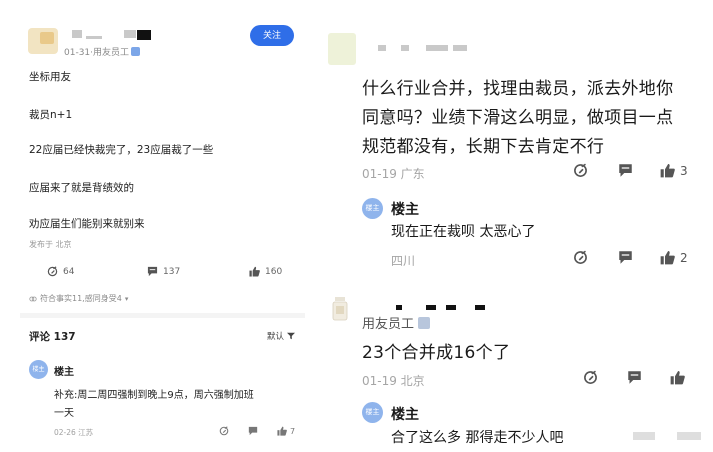  I want to click on comment-text-line: 什么行业合并，找理由裁员，派去外地你, so click(518, 89).